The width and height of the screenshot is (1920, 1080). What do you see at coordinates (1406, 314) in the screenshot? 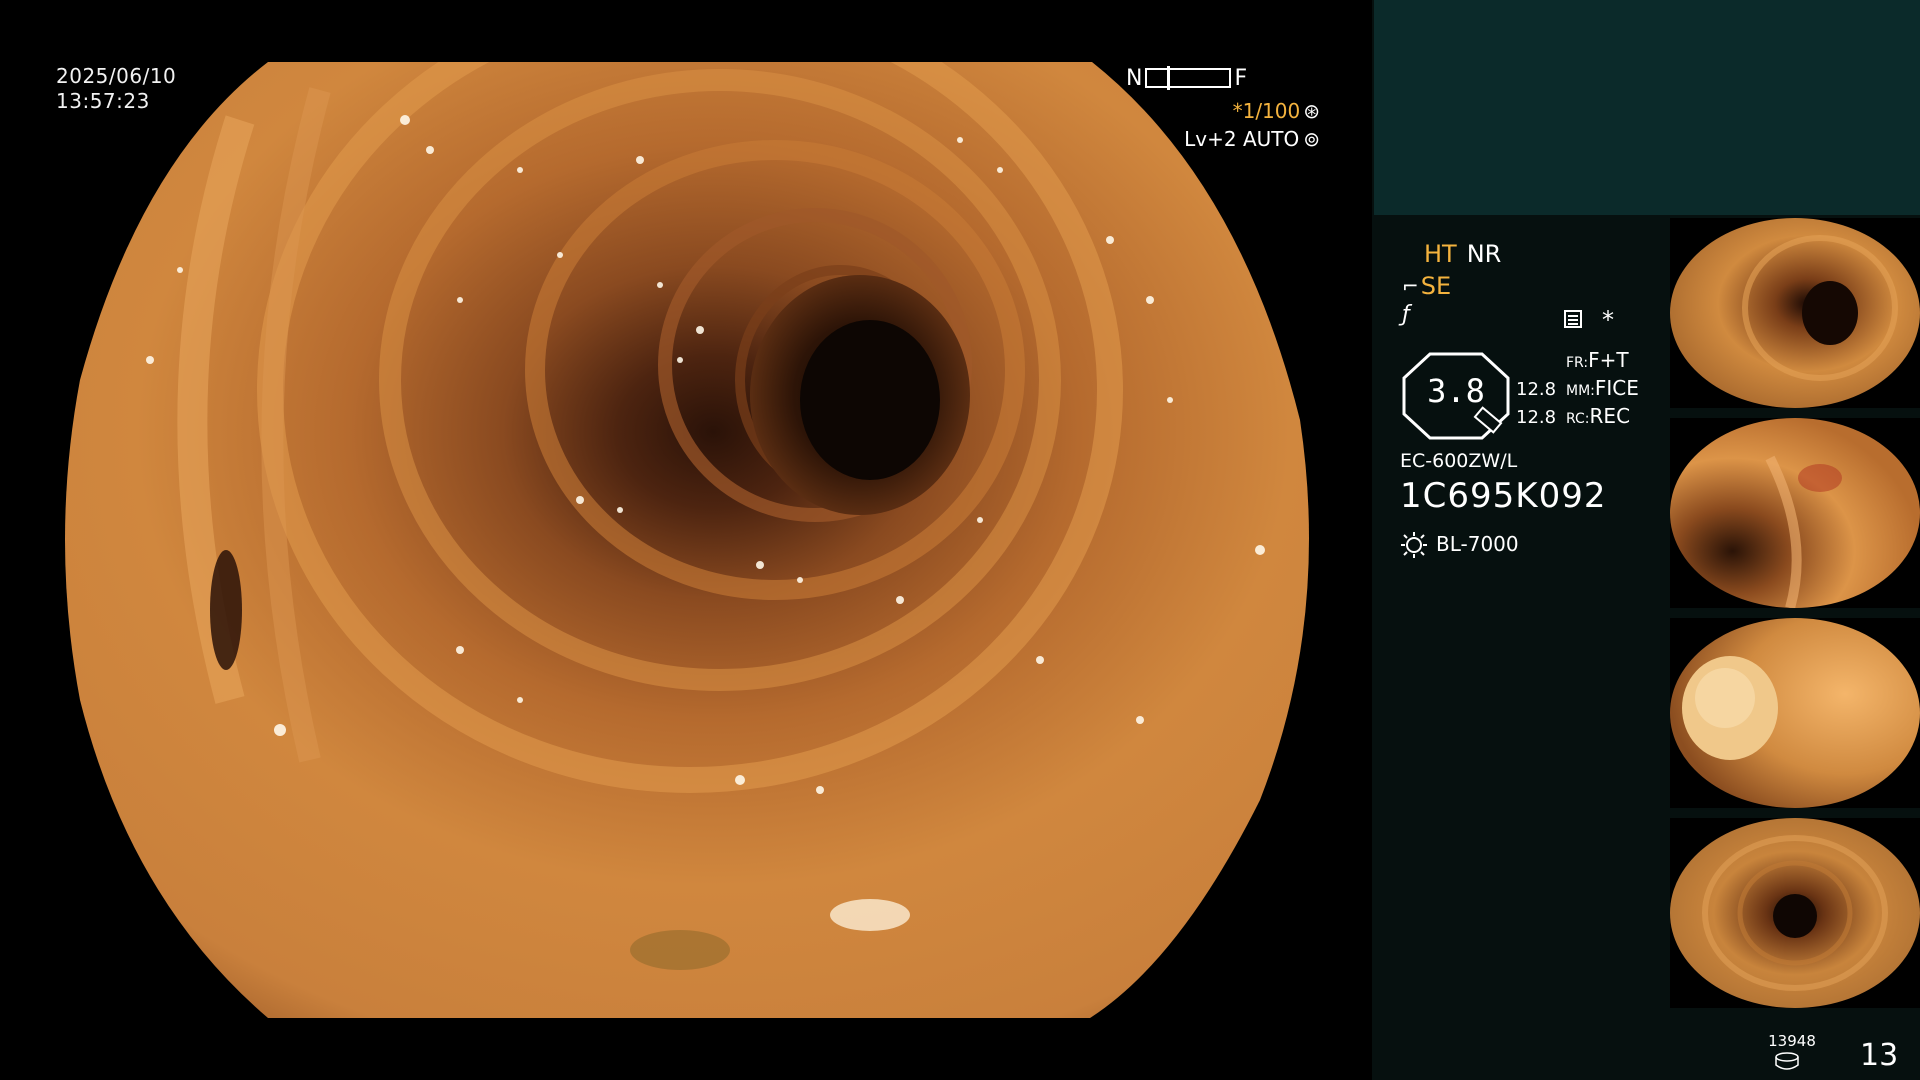
I see `f-icon: ƒ` at bounding box center [1406, 314].